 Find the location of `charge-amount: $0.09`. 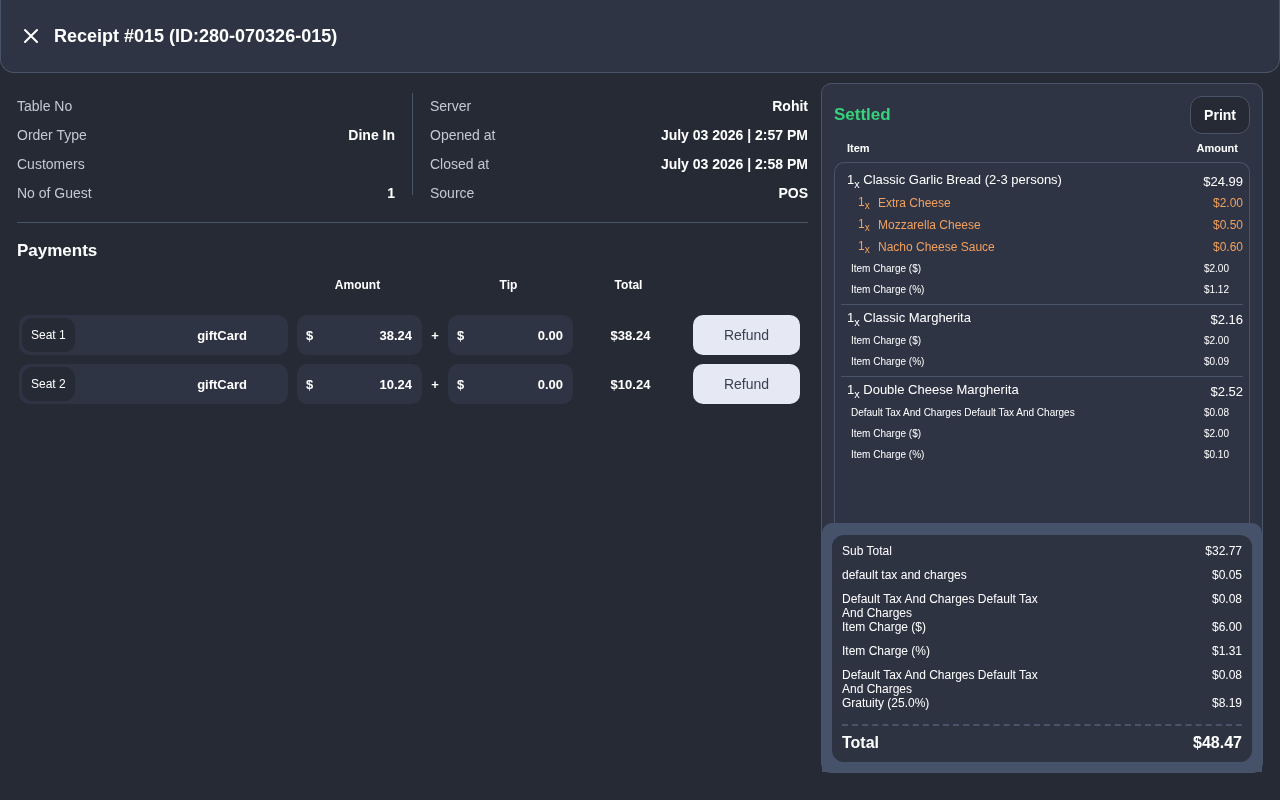

charge-amount: $0.09 is located at coordinates (1216, 361).